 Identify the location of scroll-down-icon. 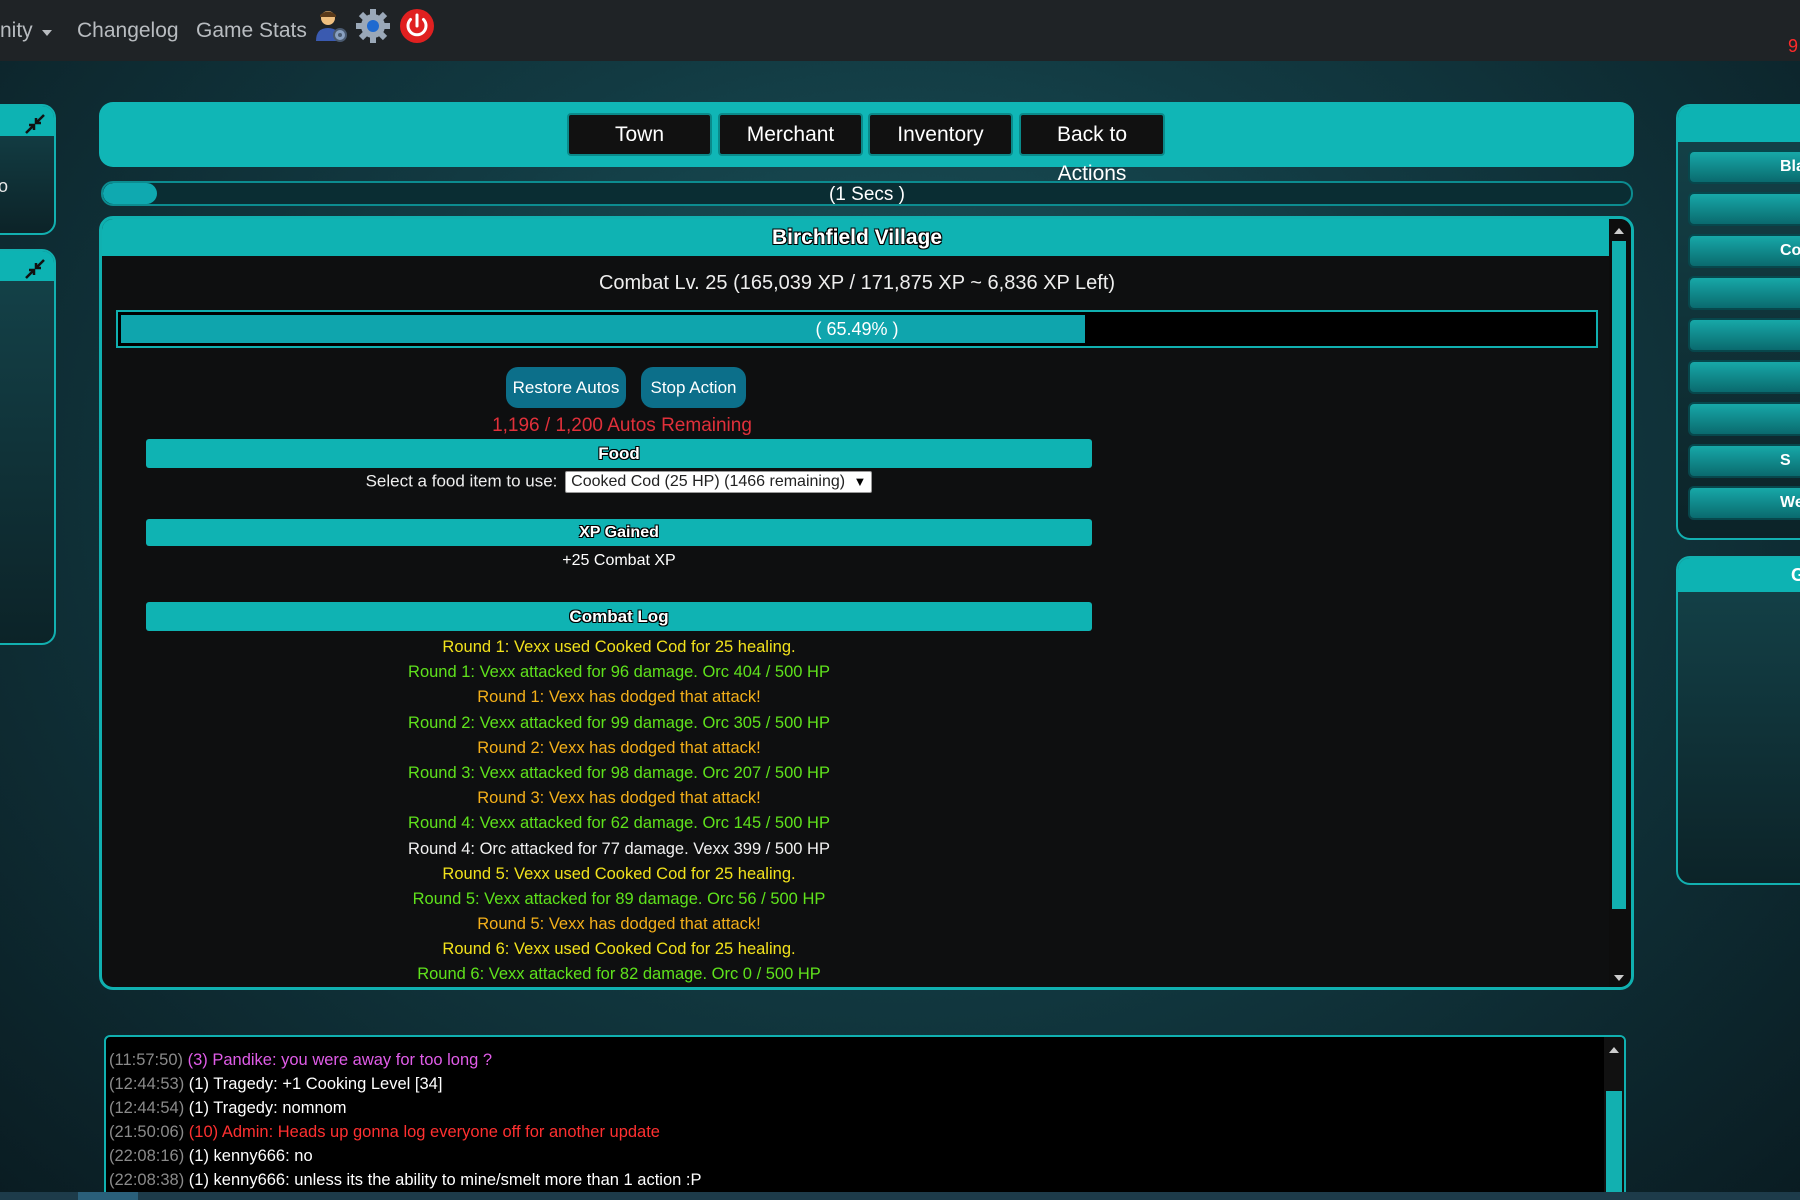
(1619, 978).